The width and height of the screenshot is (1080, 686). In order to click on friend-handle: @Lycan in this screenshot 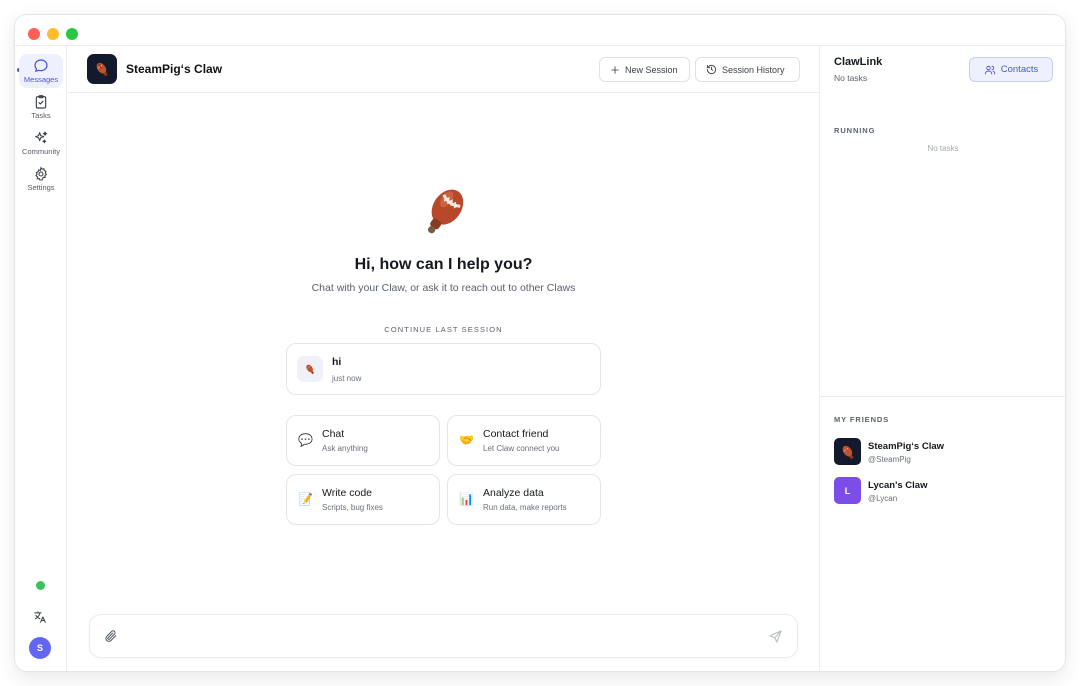, I will do `click(883, 498)`.